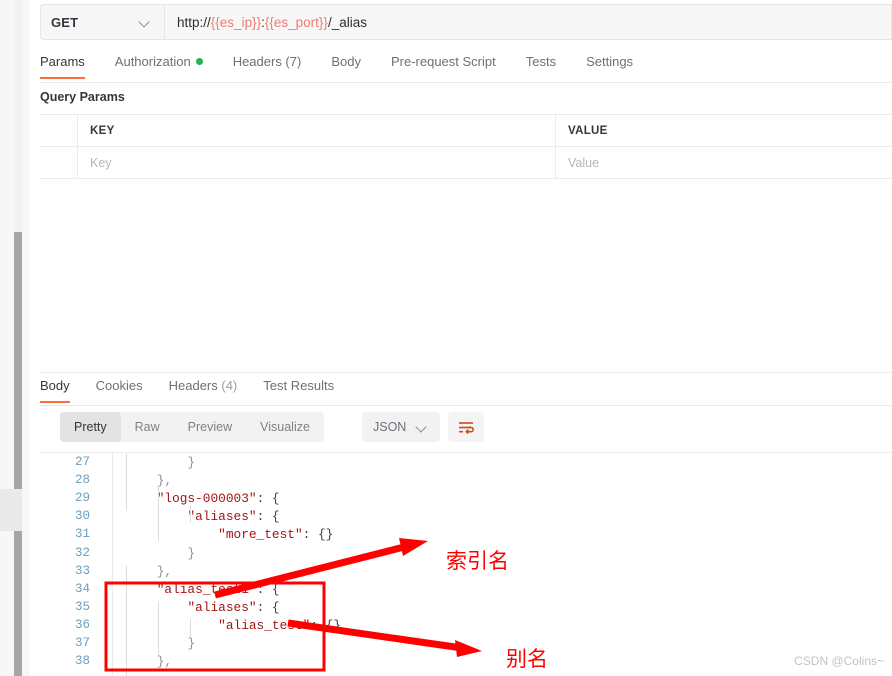 The width and height of the screenshot is (892, 676). I want to click on response-tab-headers: Headers (4), so click(203, 390).